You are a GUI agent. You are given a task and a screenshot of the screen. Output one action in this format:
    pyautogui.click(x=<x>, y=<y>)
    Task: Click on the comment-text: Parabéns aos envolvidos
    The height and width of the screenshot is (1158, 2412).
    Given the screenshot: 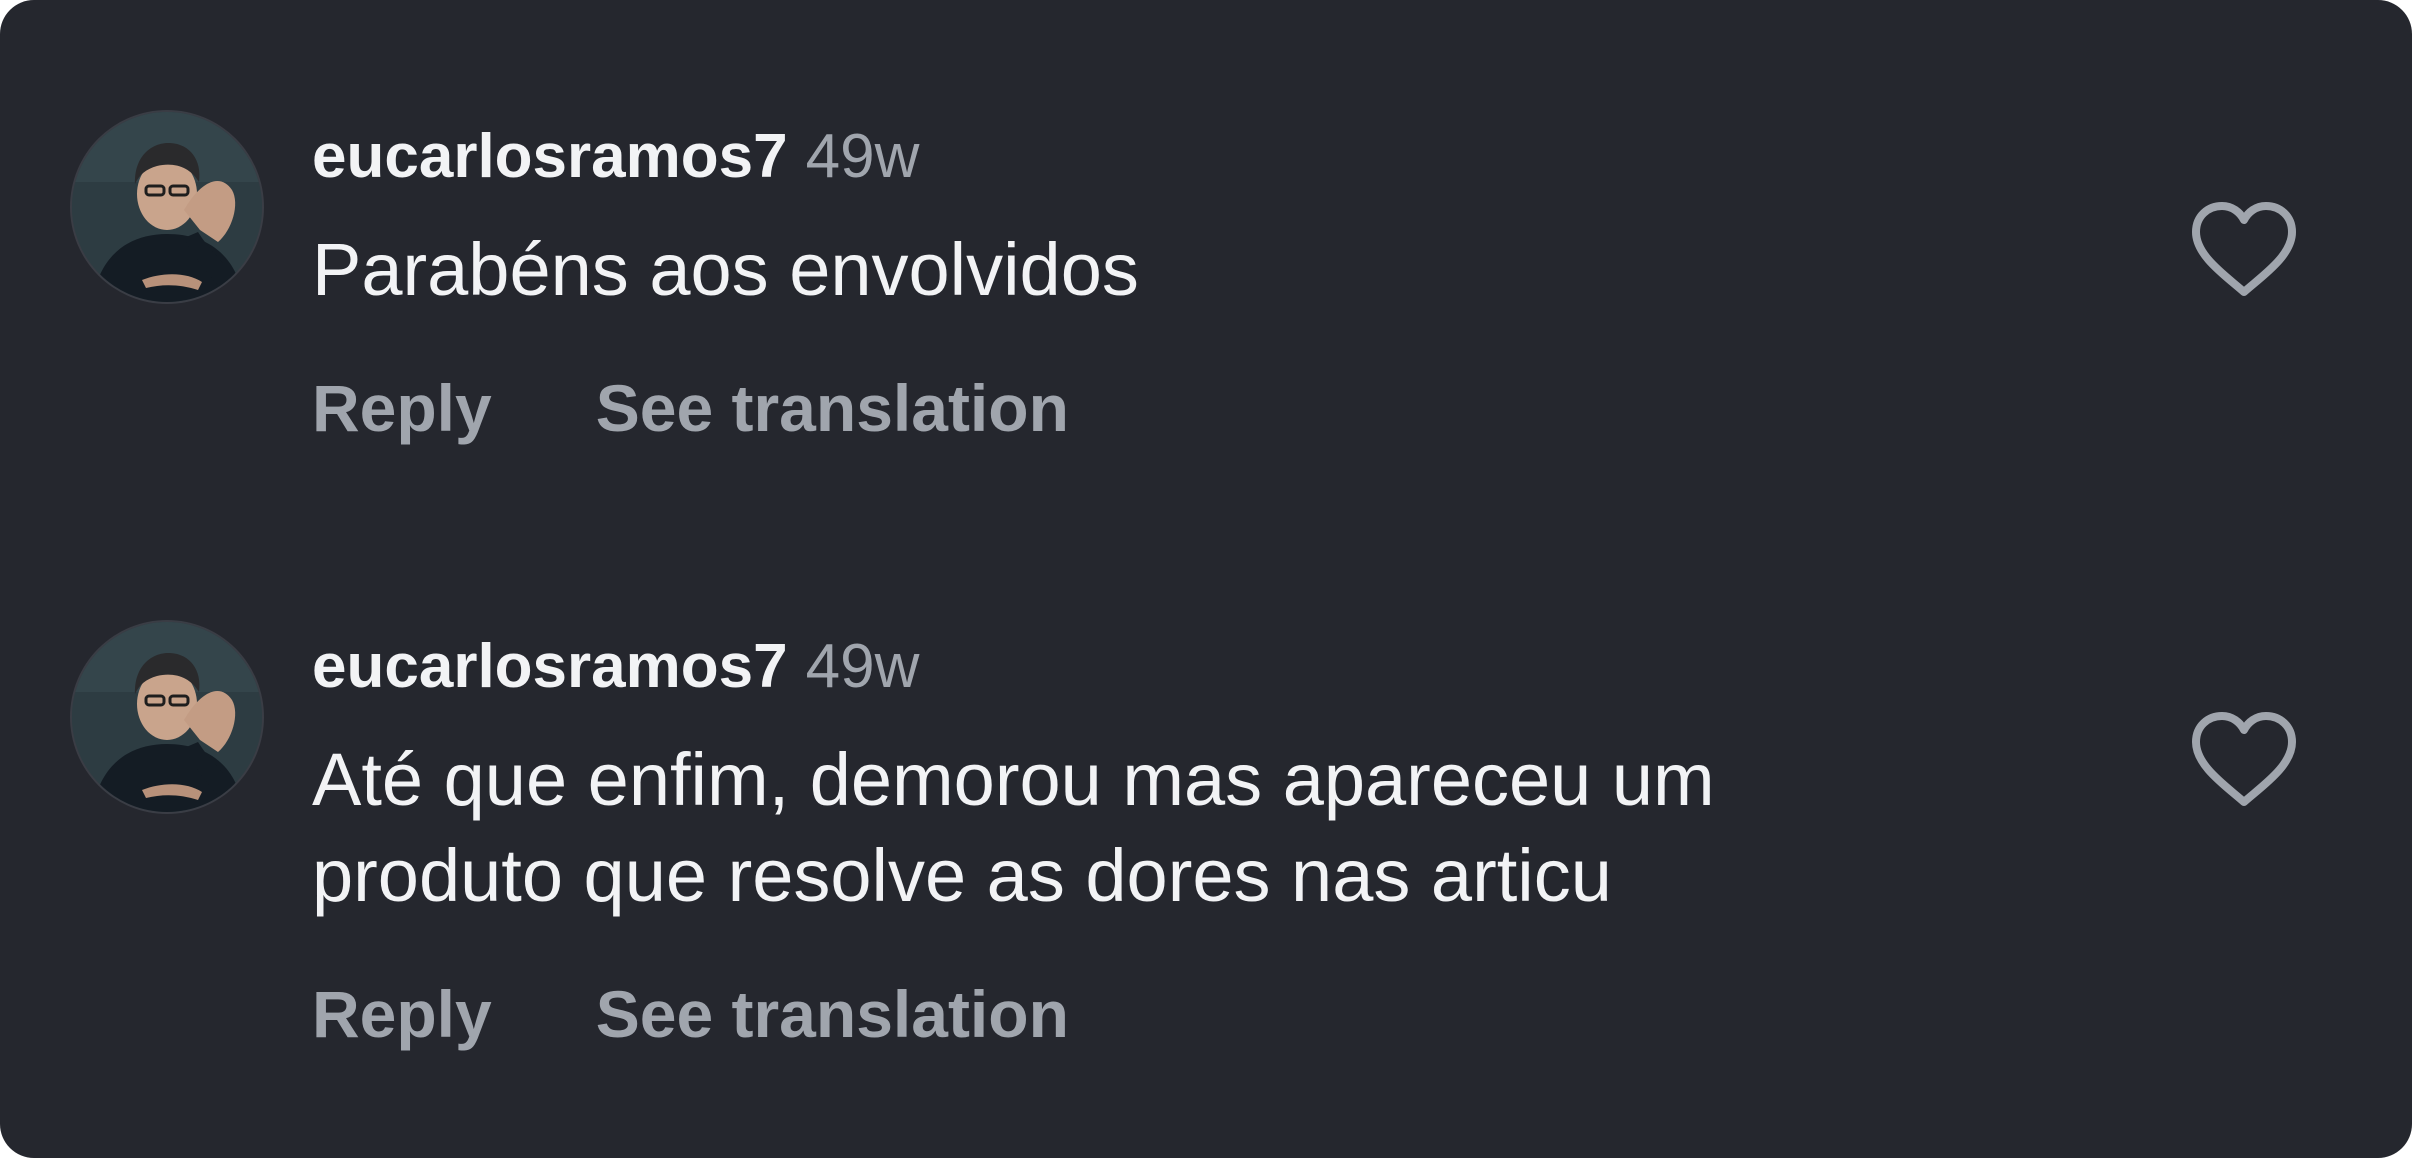 What is the action you would take?
    pyautogui.click(x=725, y=269)
    